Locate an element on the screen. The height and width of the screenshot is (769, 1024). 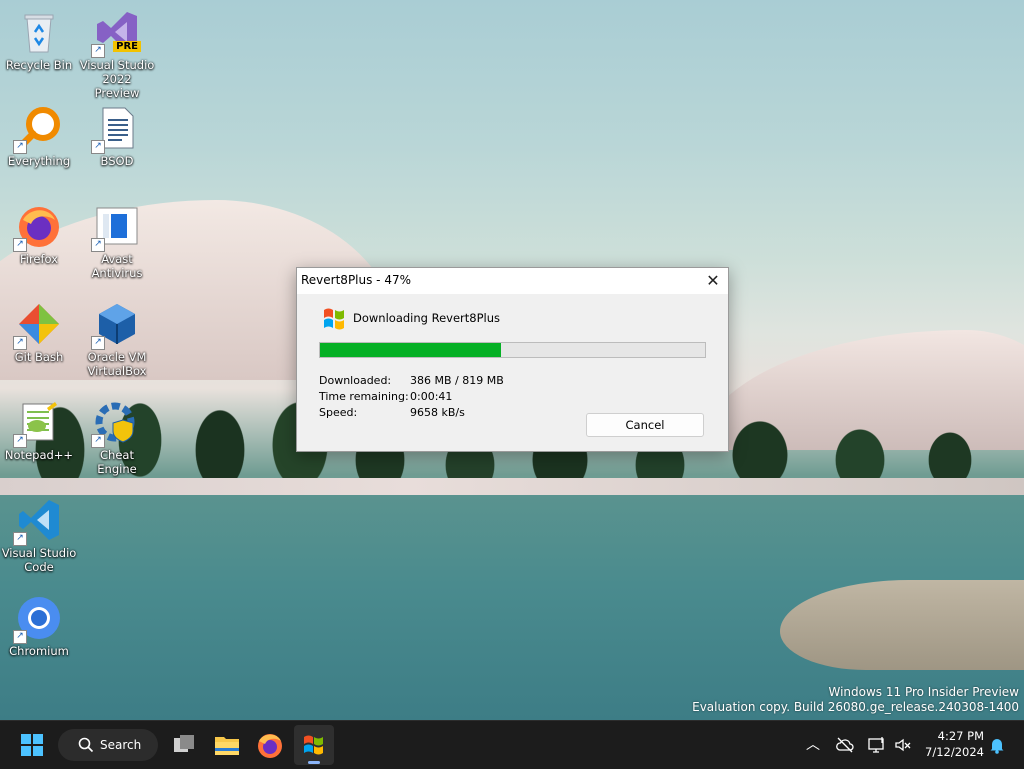
file-explorer-icon is located at coordinates (227, 746).